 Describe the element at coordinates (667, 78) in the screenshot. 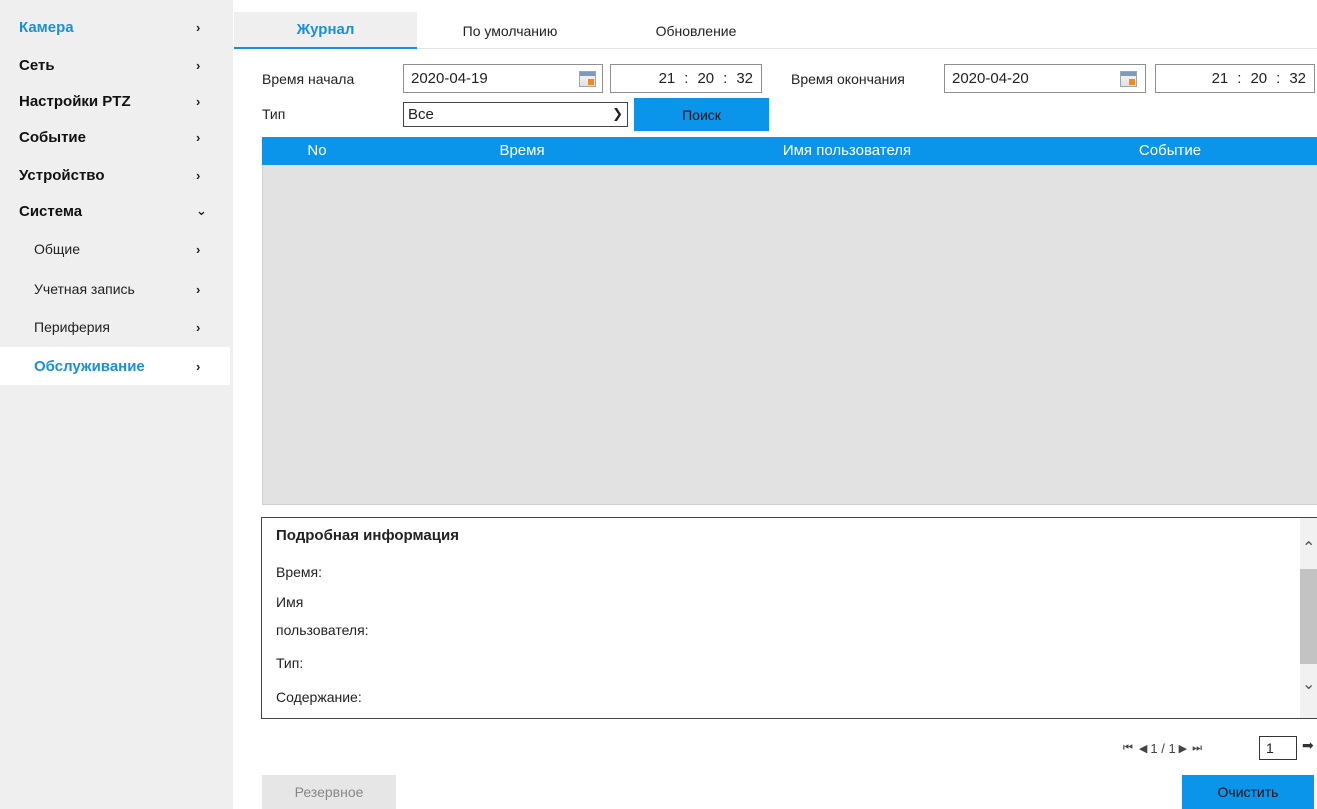

I see `start-hour: 21` at that location.